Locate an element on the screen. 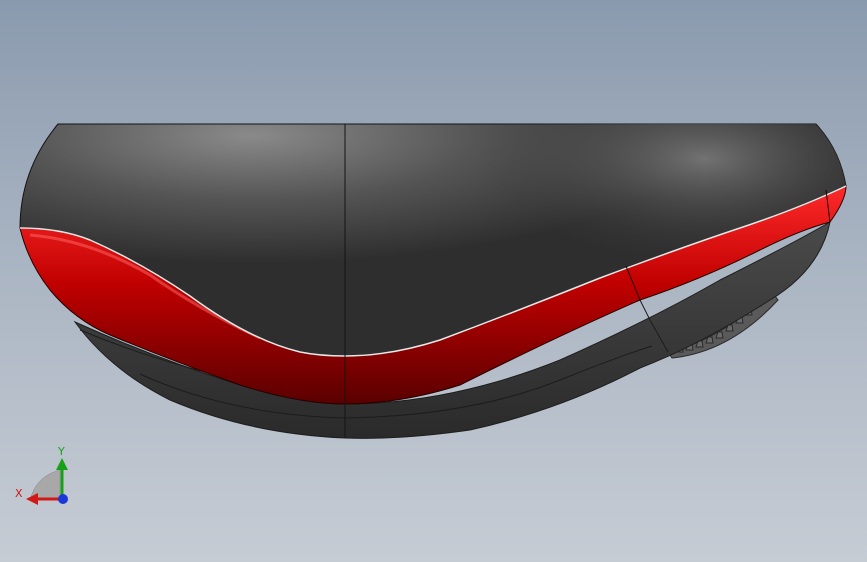  z-axis-marker is located at coordinates (63, 499).